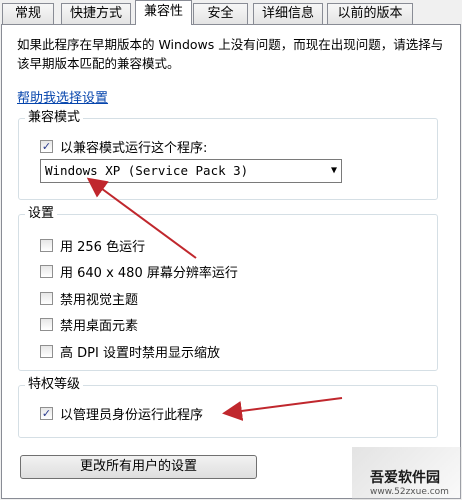 The width and height of the screenshot is (462, 500). I want to click on setting-640x480-checkbox, so click(46, 271).